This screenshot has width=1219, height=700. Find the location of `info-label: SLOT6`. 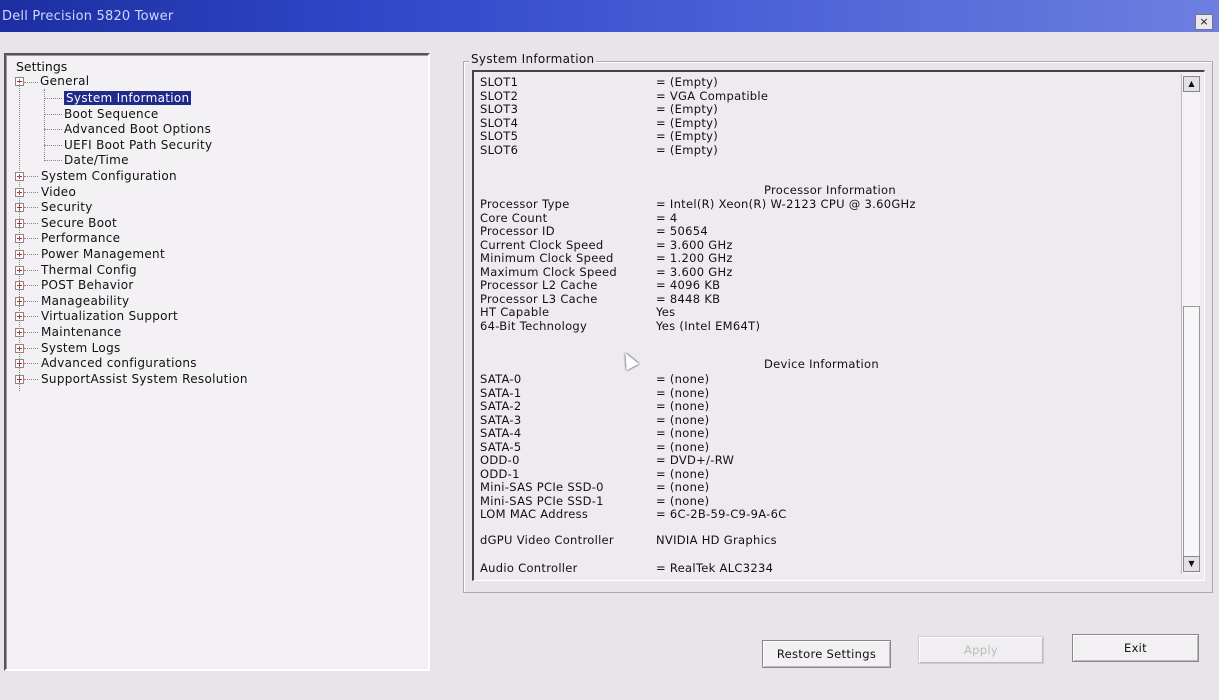

info-label: SLOT6 is located at coordinates (499, 150).